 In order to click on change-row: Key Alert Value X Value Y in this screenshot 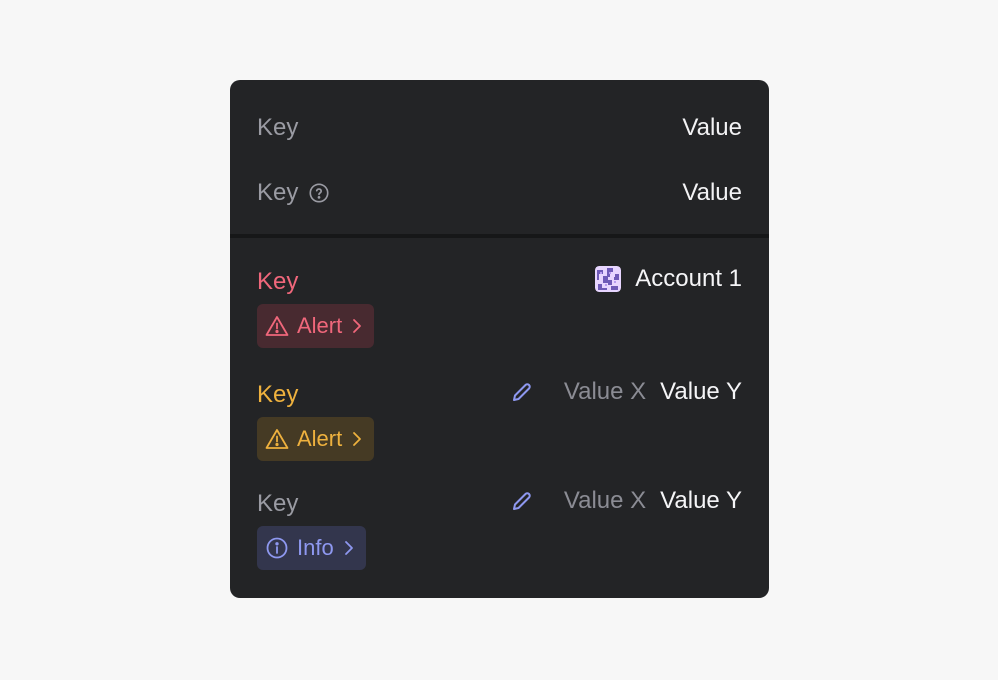, I will do `click(499, 424)`.